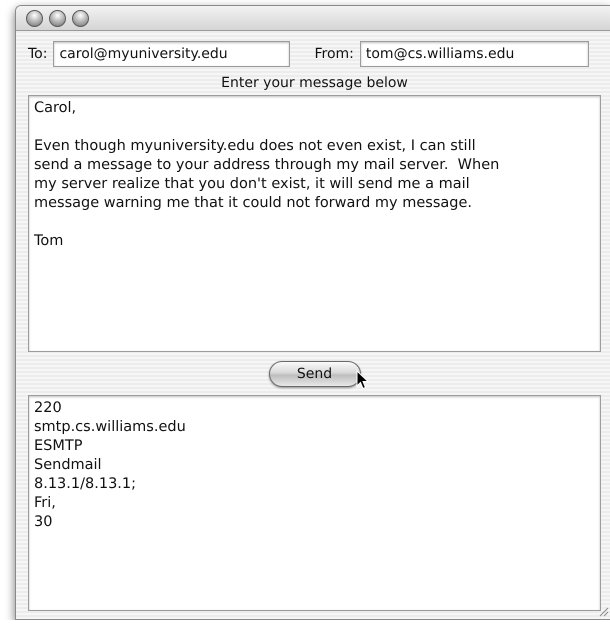 The width and height of the screenshot is (610, 630). What do you see at coordinates (314, 83) in the screenshot?
I see `message-prompt: Enter your message below` at bounding box center [314, 83].